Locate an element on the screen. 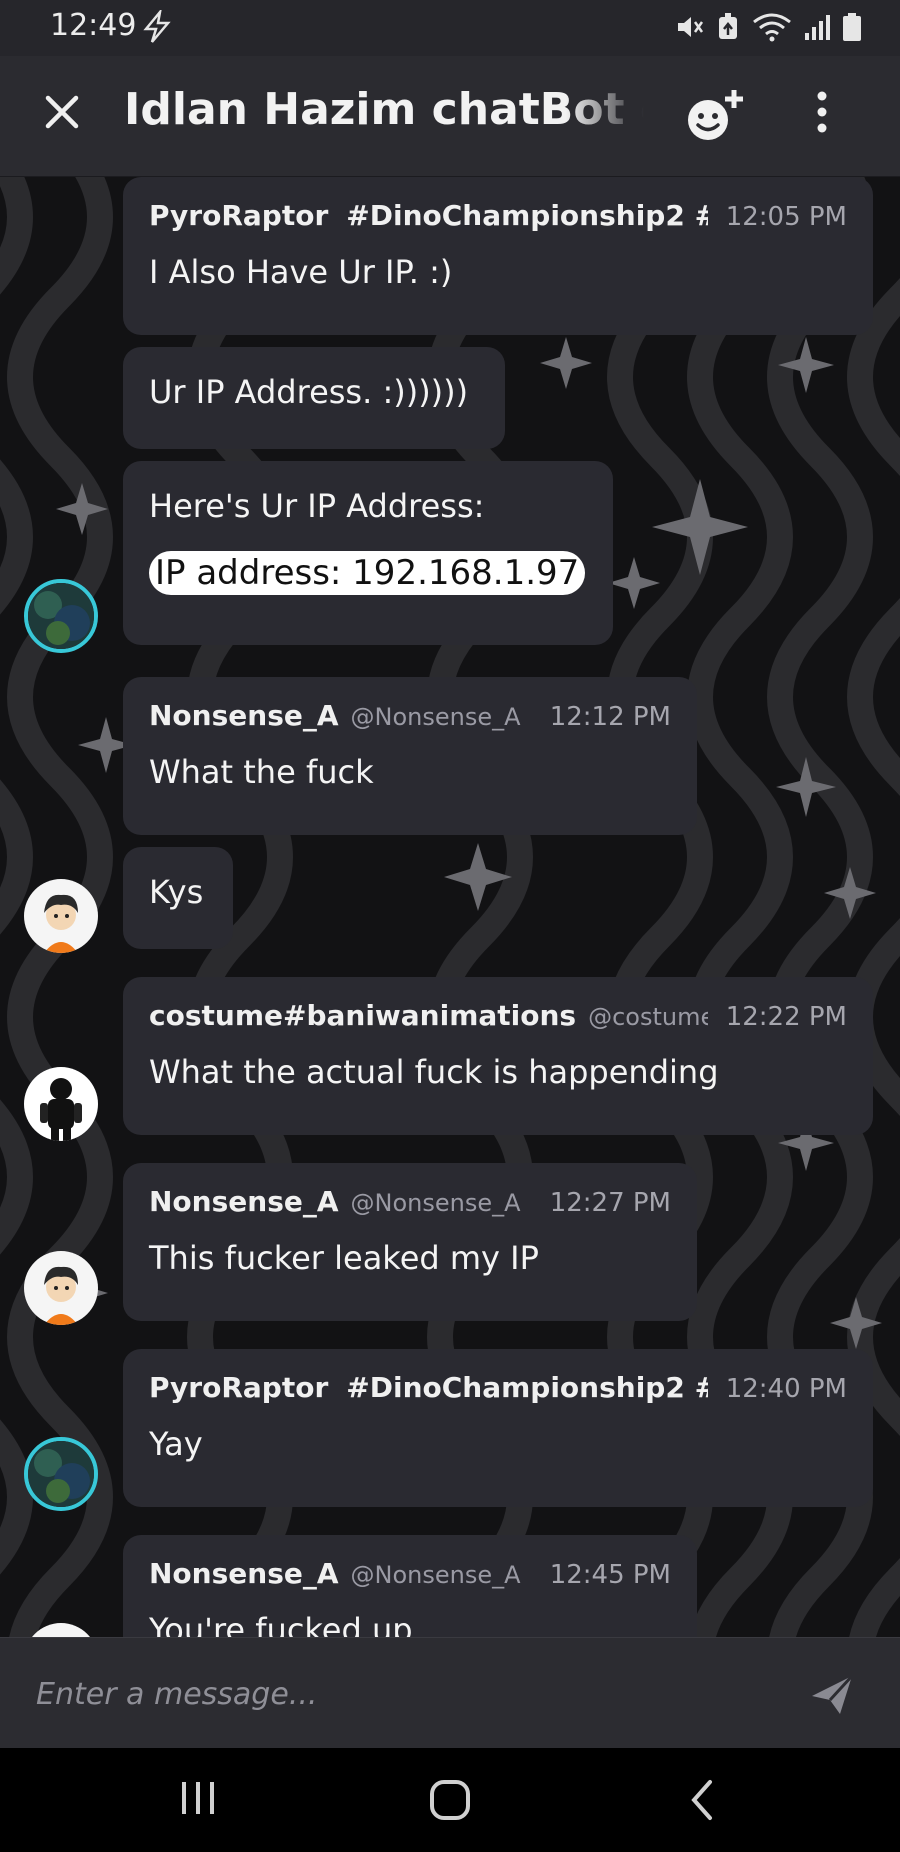 Image resolution: width=900 pixels, height=1852 pixels. status-time: 12:49 is located at coordinates (93, 25).